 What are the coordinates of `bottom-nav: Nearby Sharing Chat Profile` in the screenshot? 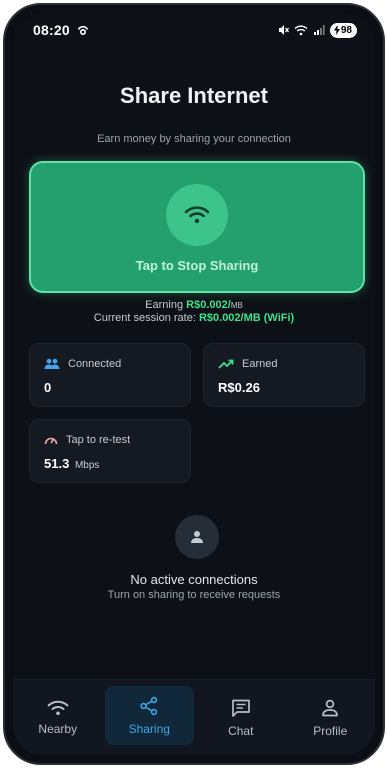 It's located at (194, 717).